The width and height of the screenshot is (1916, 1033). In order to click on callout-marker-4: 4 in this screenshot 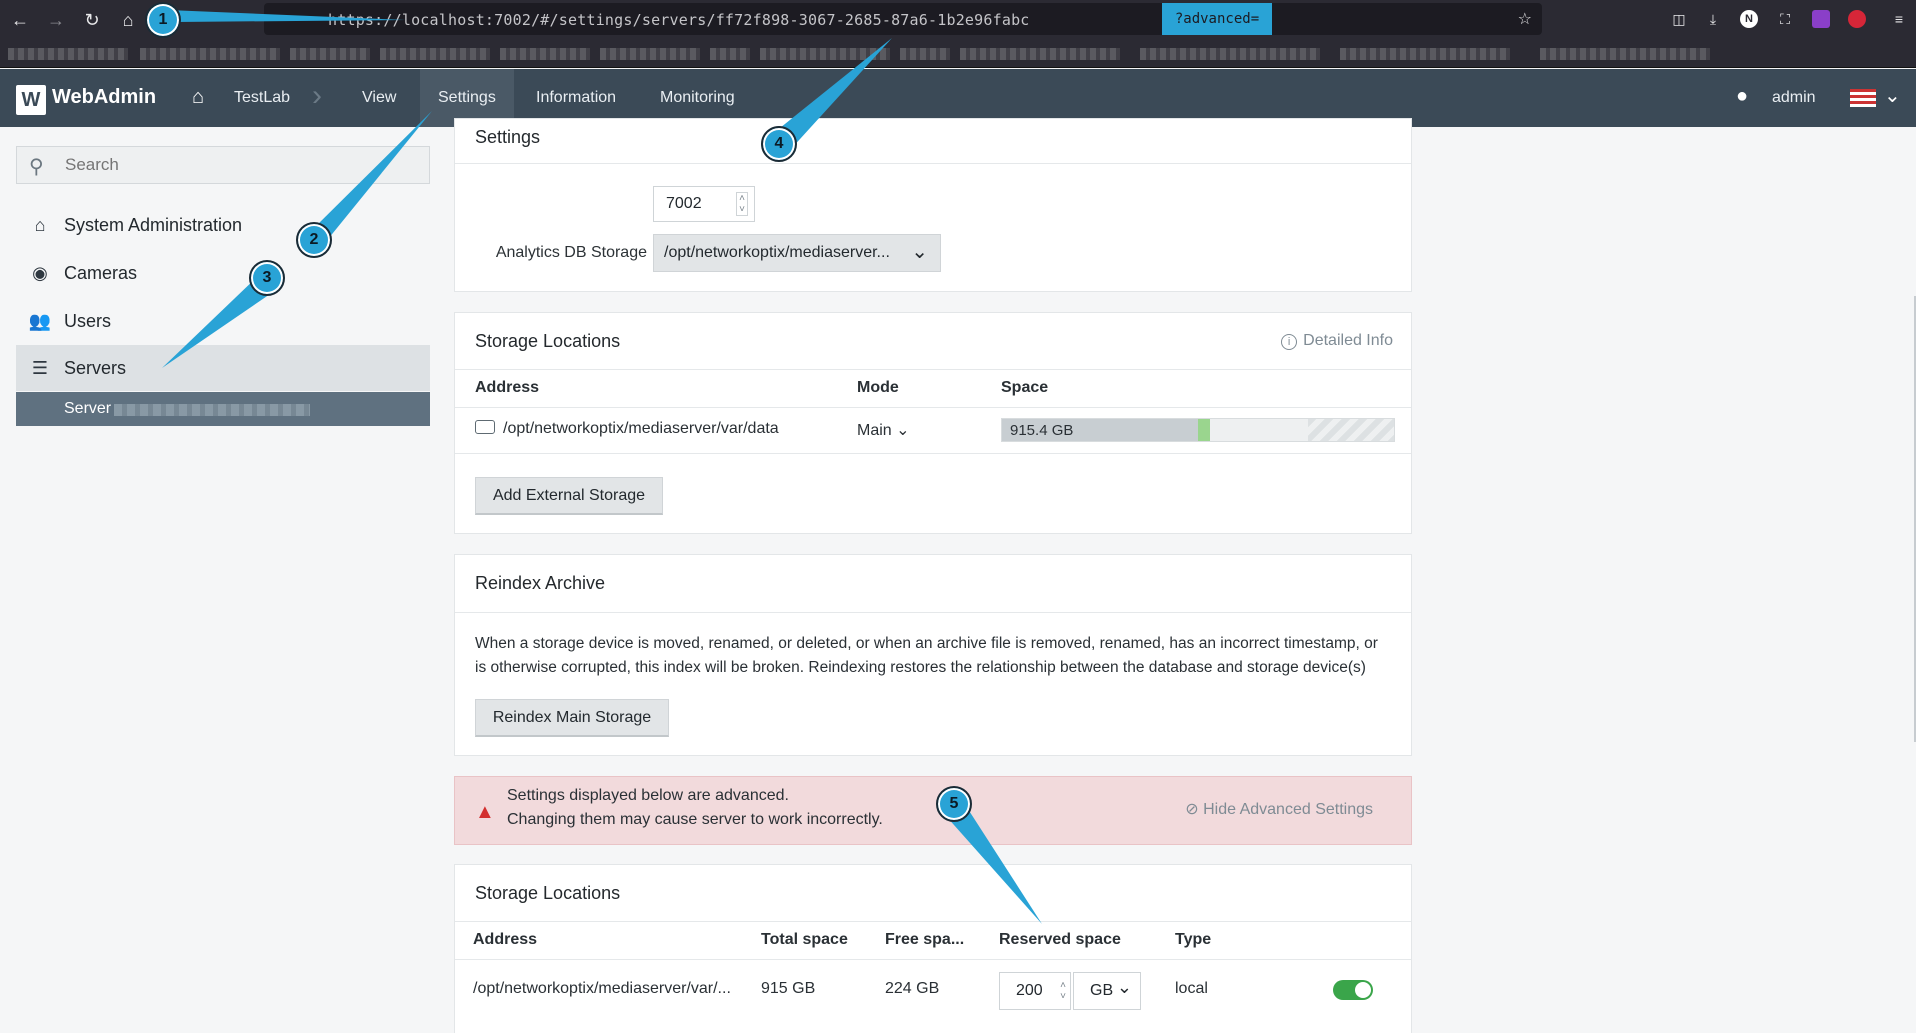, I will do `click(779, 144)`.